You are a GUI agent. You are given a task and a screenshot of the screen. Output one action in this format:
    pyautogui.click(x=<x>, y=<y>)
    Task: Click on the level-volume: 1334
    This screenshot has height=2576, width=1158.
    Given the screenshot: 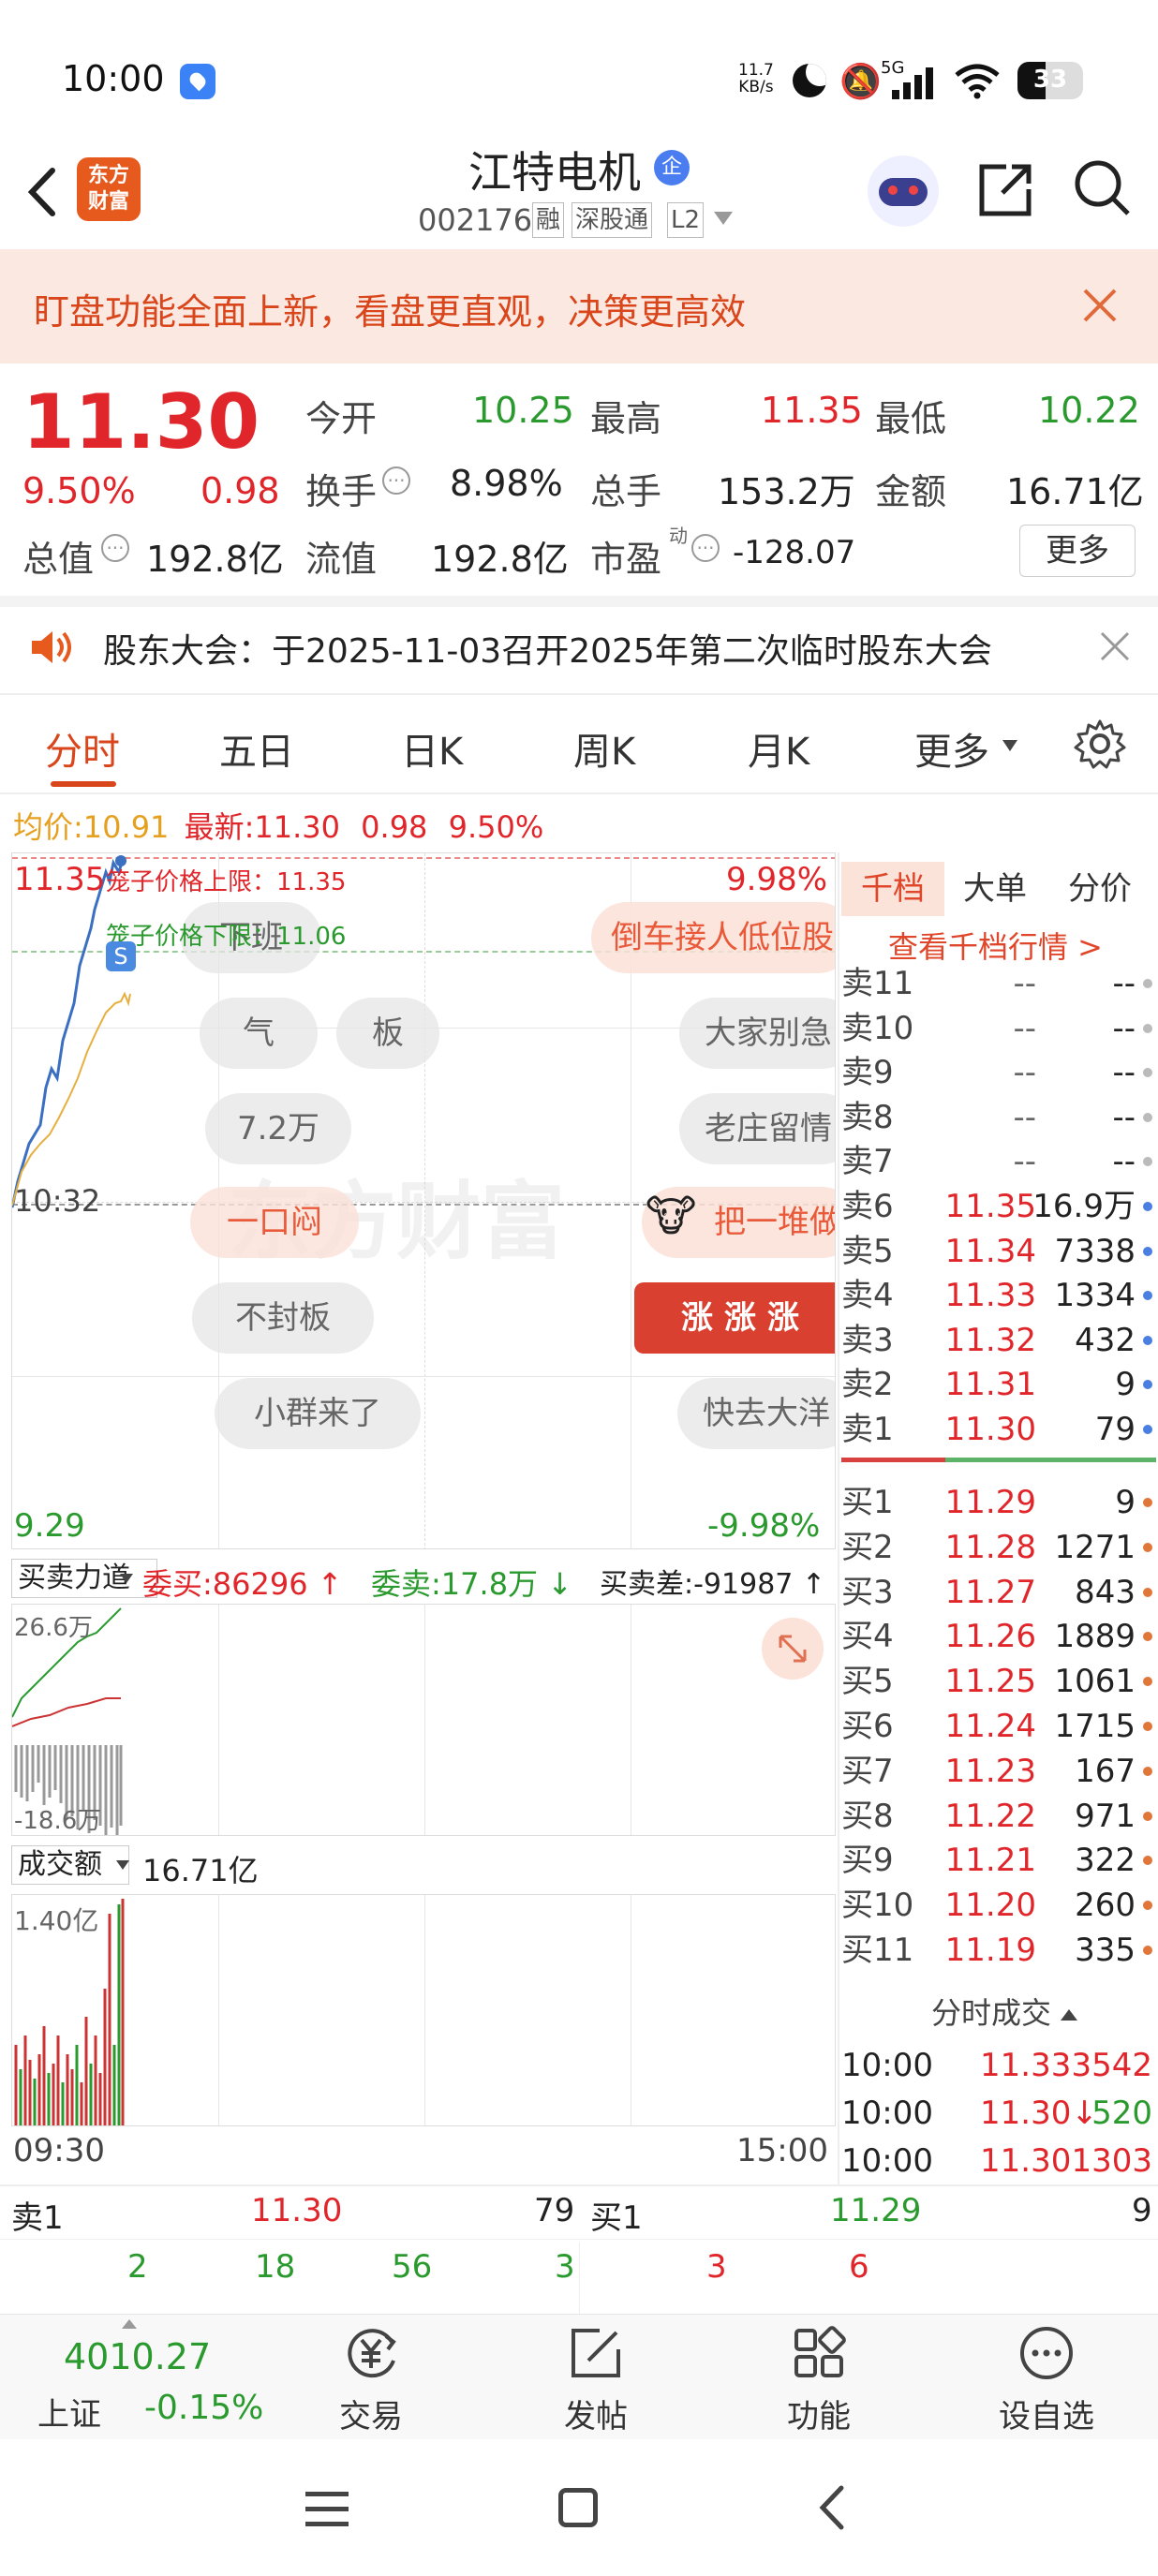 What is the action you would take?
    pyautogui.click(x=1095, y=1296)
    